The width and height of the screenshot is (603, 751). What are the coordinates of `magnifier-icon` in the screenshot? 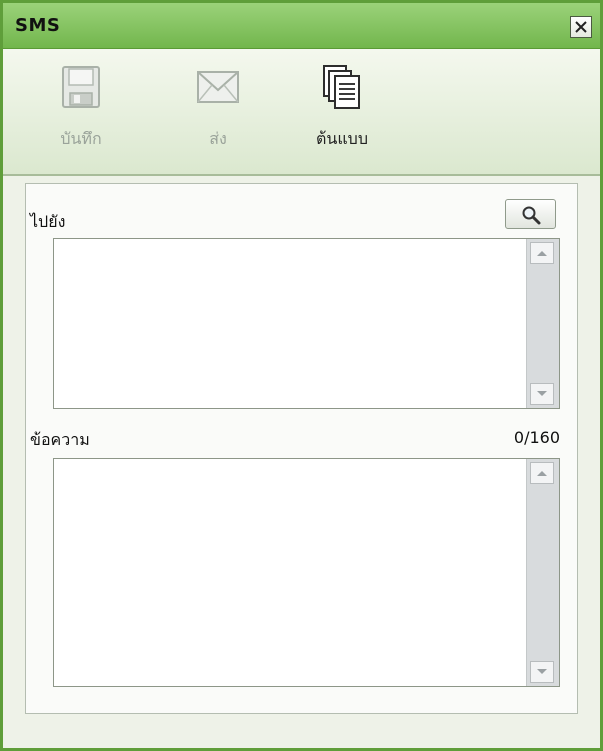 It's located at (531, 215).